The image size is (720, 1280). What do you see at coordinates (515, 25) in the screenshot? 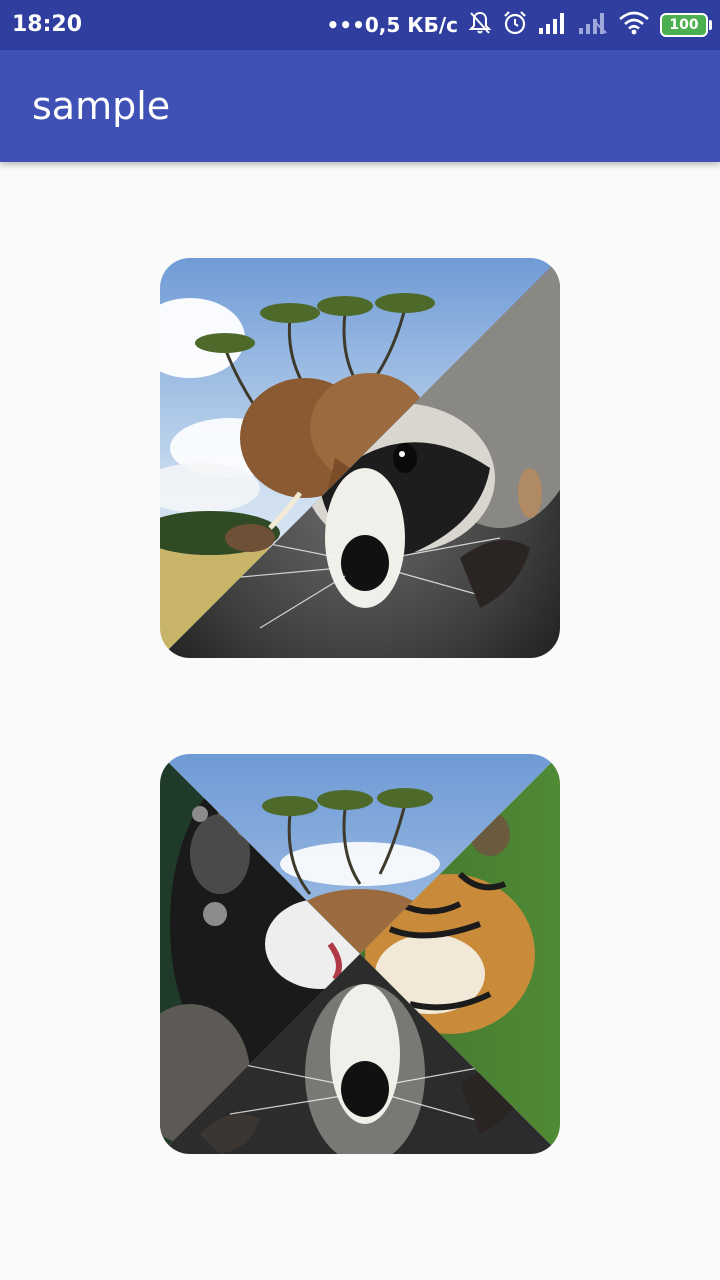
I see `alarm-icon` at bounding box center [515, 25].